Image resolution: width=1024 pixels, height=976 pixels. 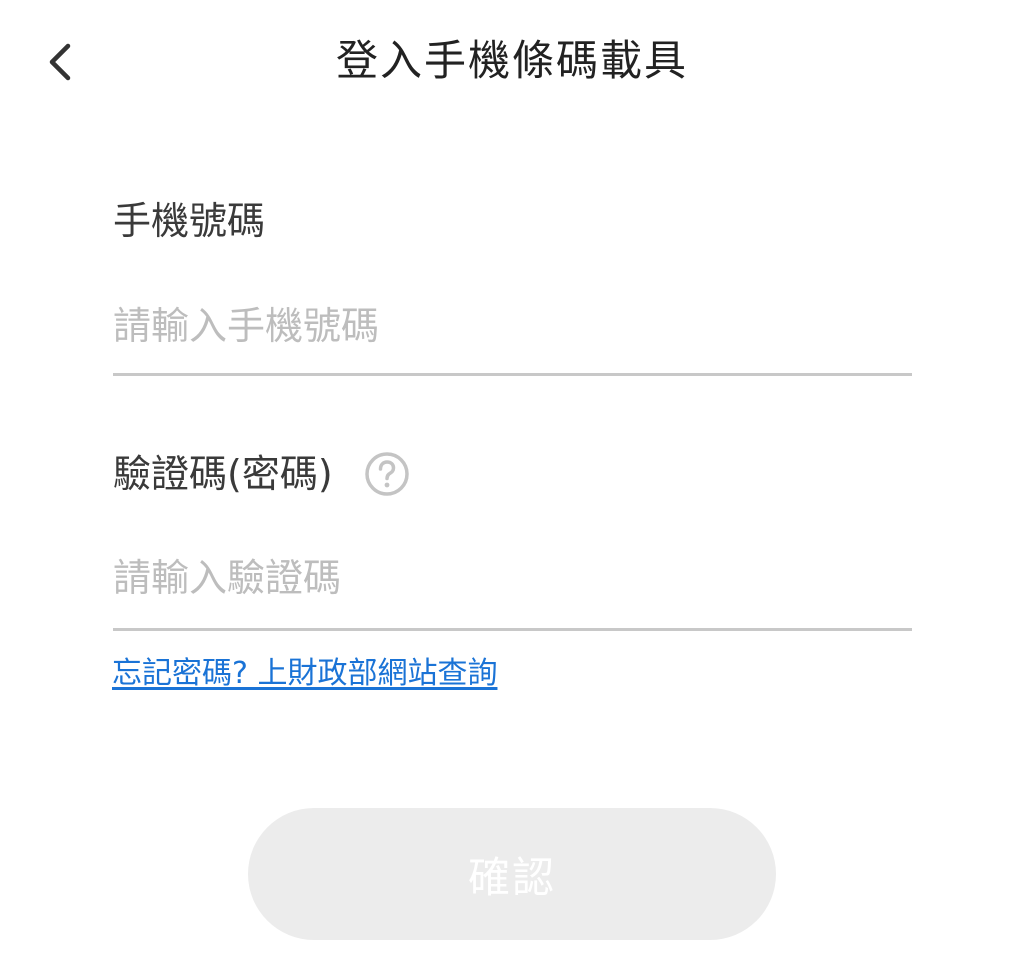 I want to click on code-underline, so click(x=512, y=629).